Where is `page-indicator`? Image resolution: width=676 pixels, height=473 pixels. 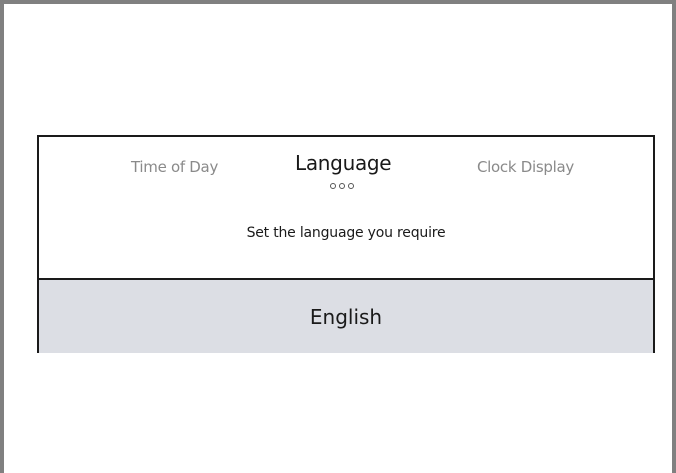
page-indicator is located at coordinates (342, 186).